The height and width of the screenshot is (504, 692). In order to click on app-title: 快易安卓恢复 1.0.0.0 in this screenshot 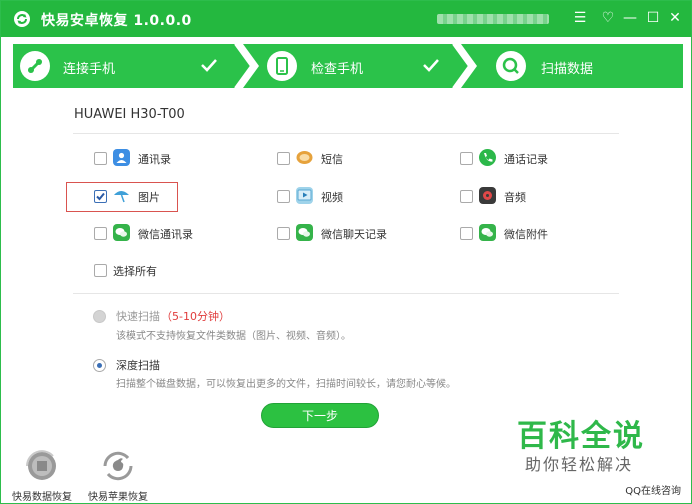, I will do `click(116, 21)`.